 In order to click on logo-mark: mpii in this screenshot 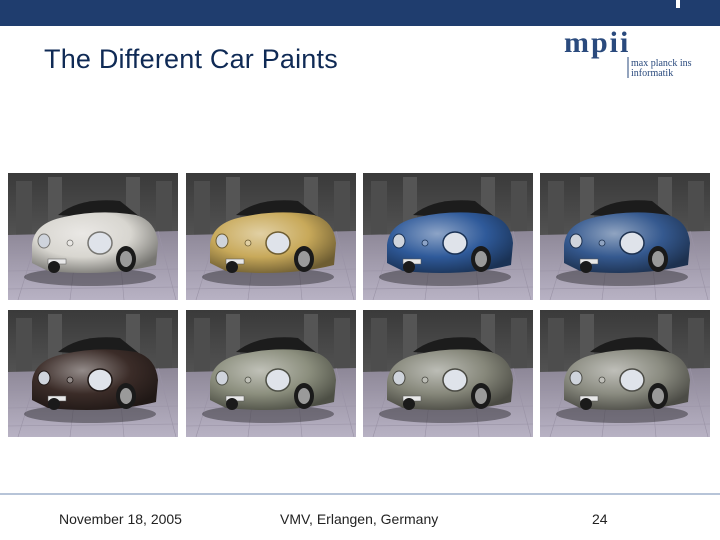, I will do `click(597, 44)`.